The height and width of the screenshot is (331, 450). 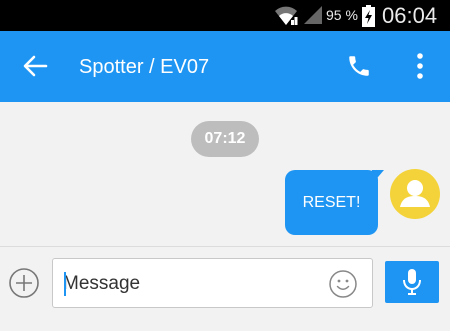 What do you see at coordinates (225, 15) in the screenshot?
I see `status-bar: 95 % 06:04` at bounding box center [225, 15].